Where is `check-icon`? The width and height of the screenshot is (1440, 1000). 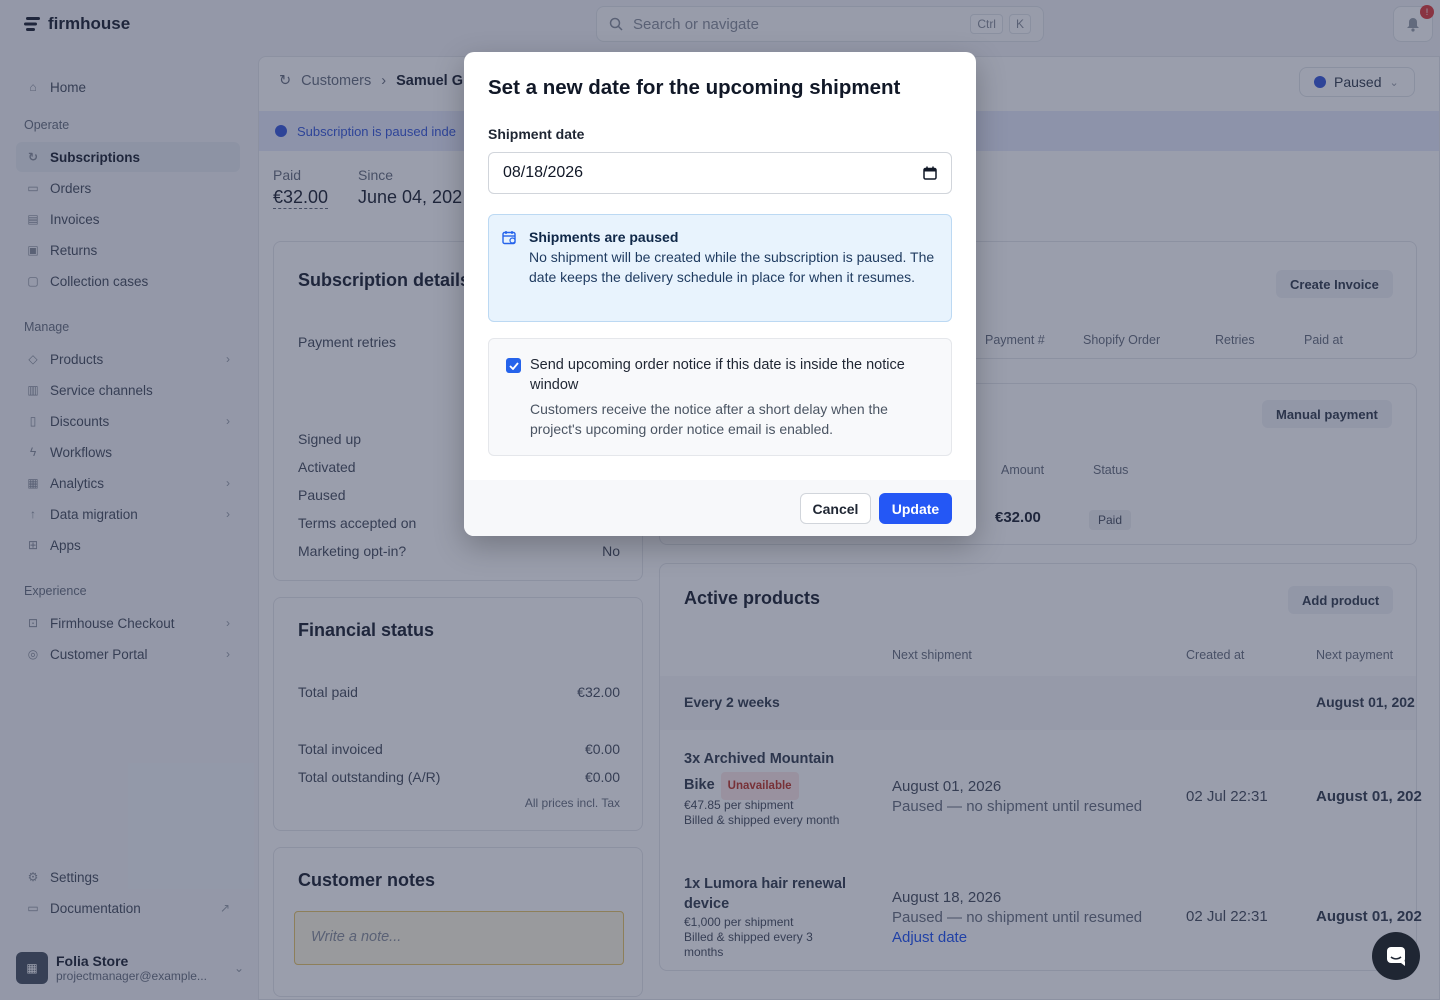
check-icon is located at coordinates (513, 365).